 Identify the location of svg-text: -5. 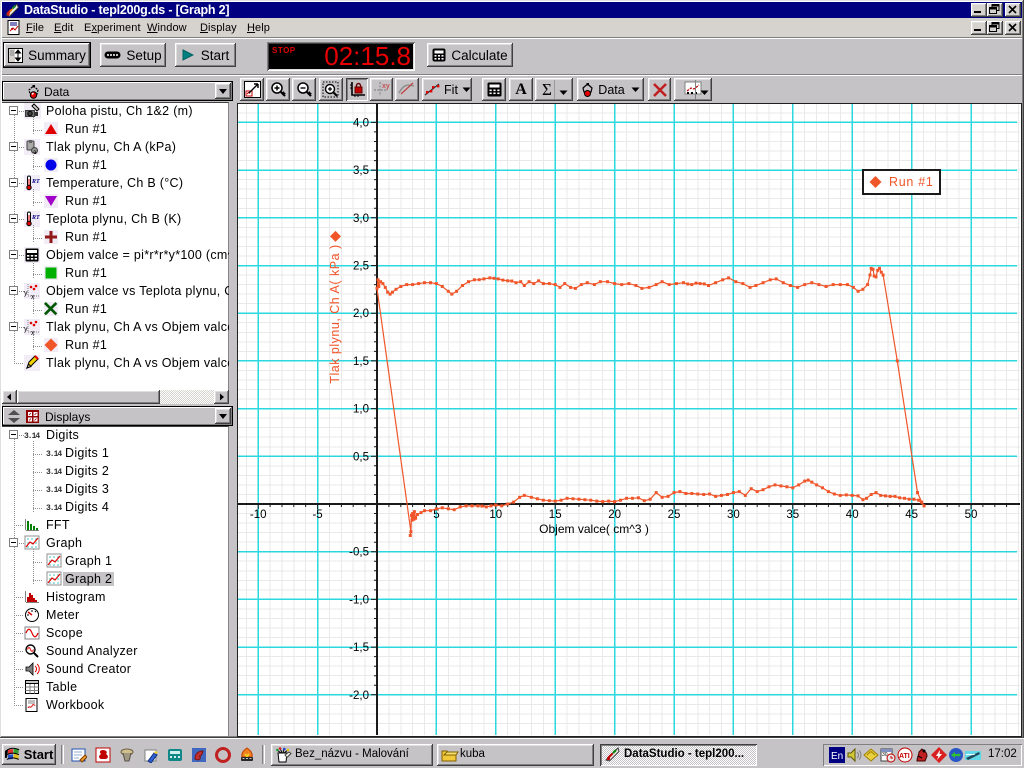
(317, 515).